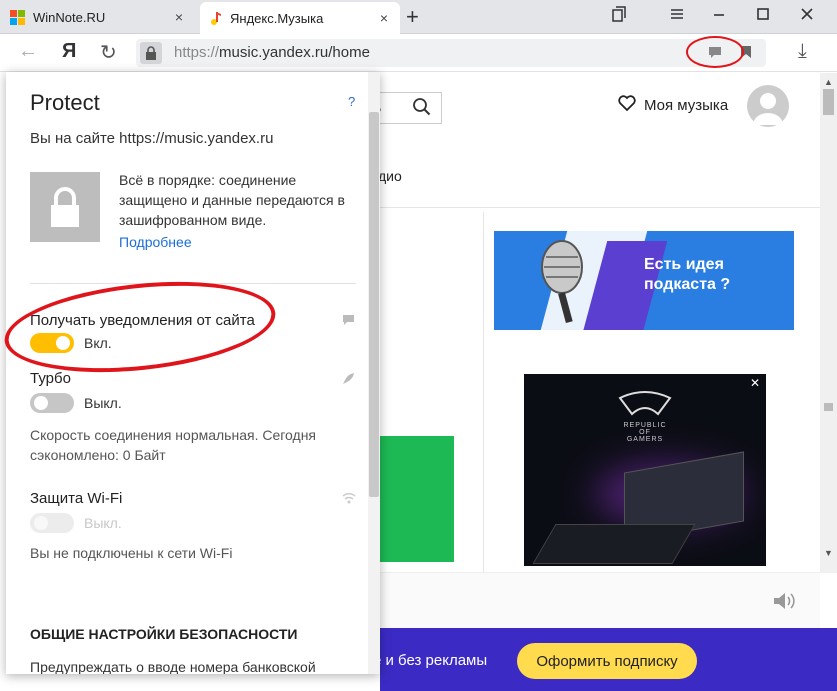 This screenshot has width=837, height=691. What do you see at coordinates (828, 323) in the screenshot?
I see `page-scrollbar: ▲ ▼` at bounding box center [828, 323].